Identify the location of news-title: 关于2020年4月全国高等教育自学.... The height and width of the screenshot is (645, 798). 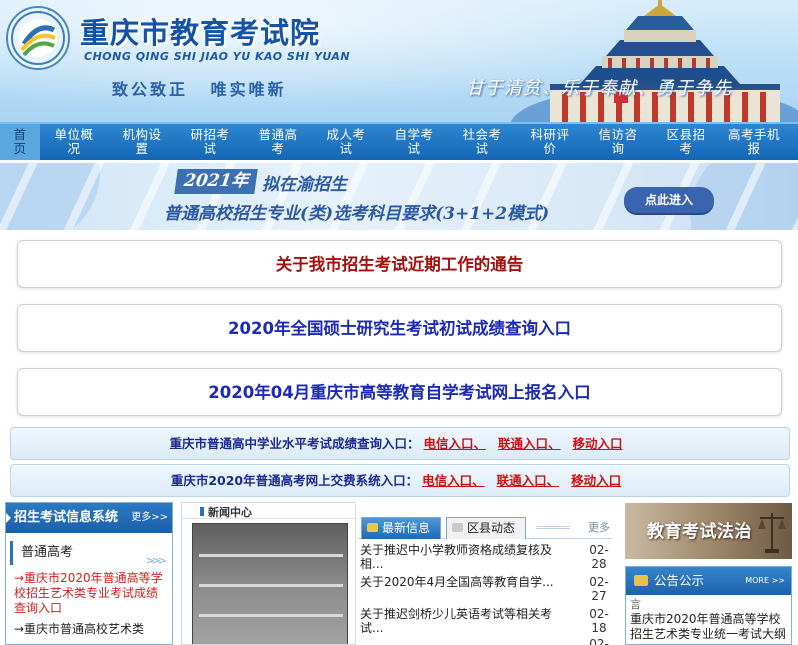
(457, 582).